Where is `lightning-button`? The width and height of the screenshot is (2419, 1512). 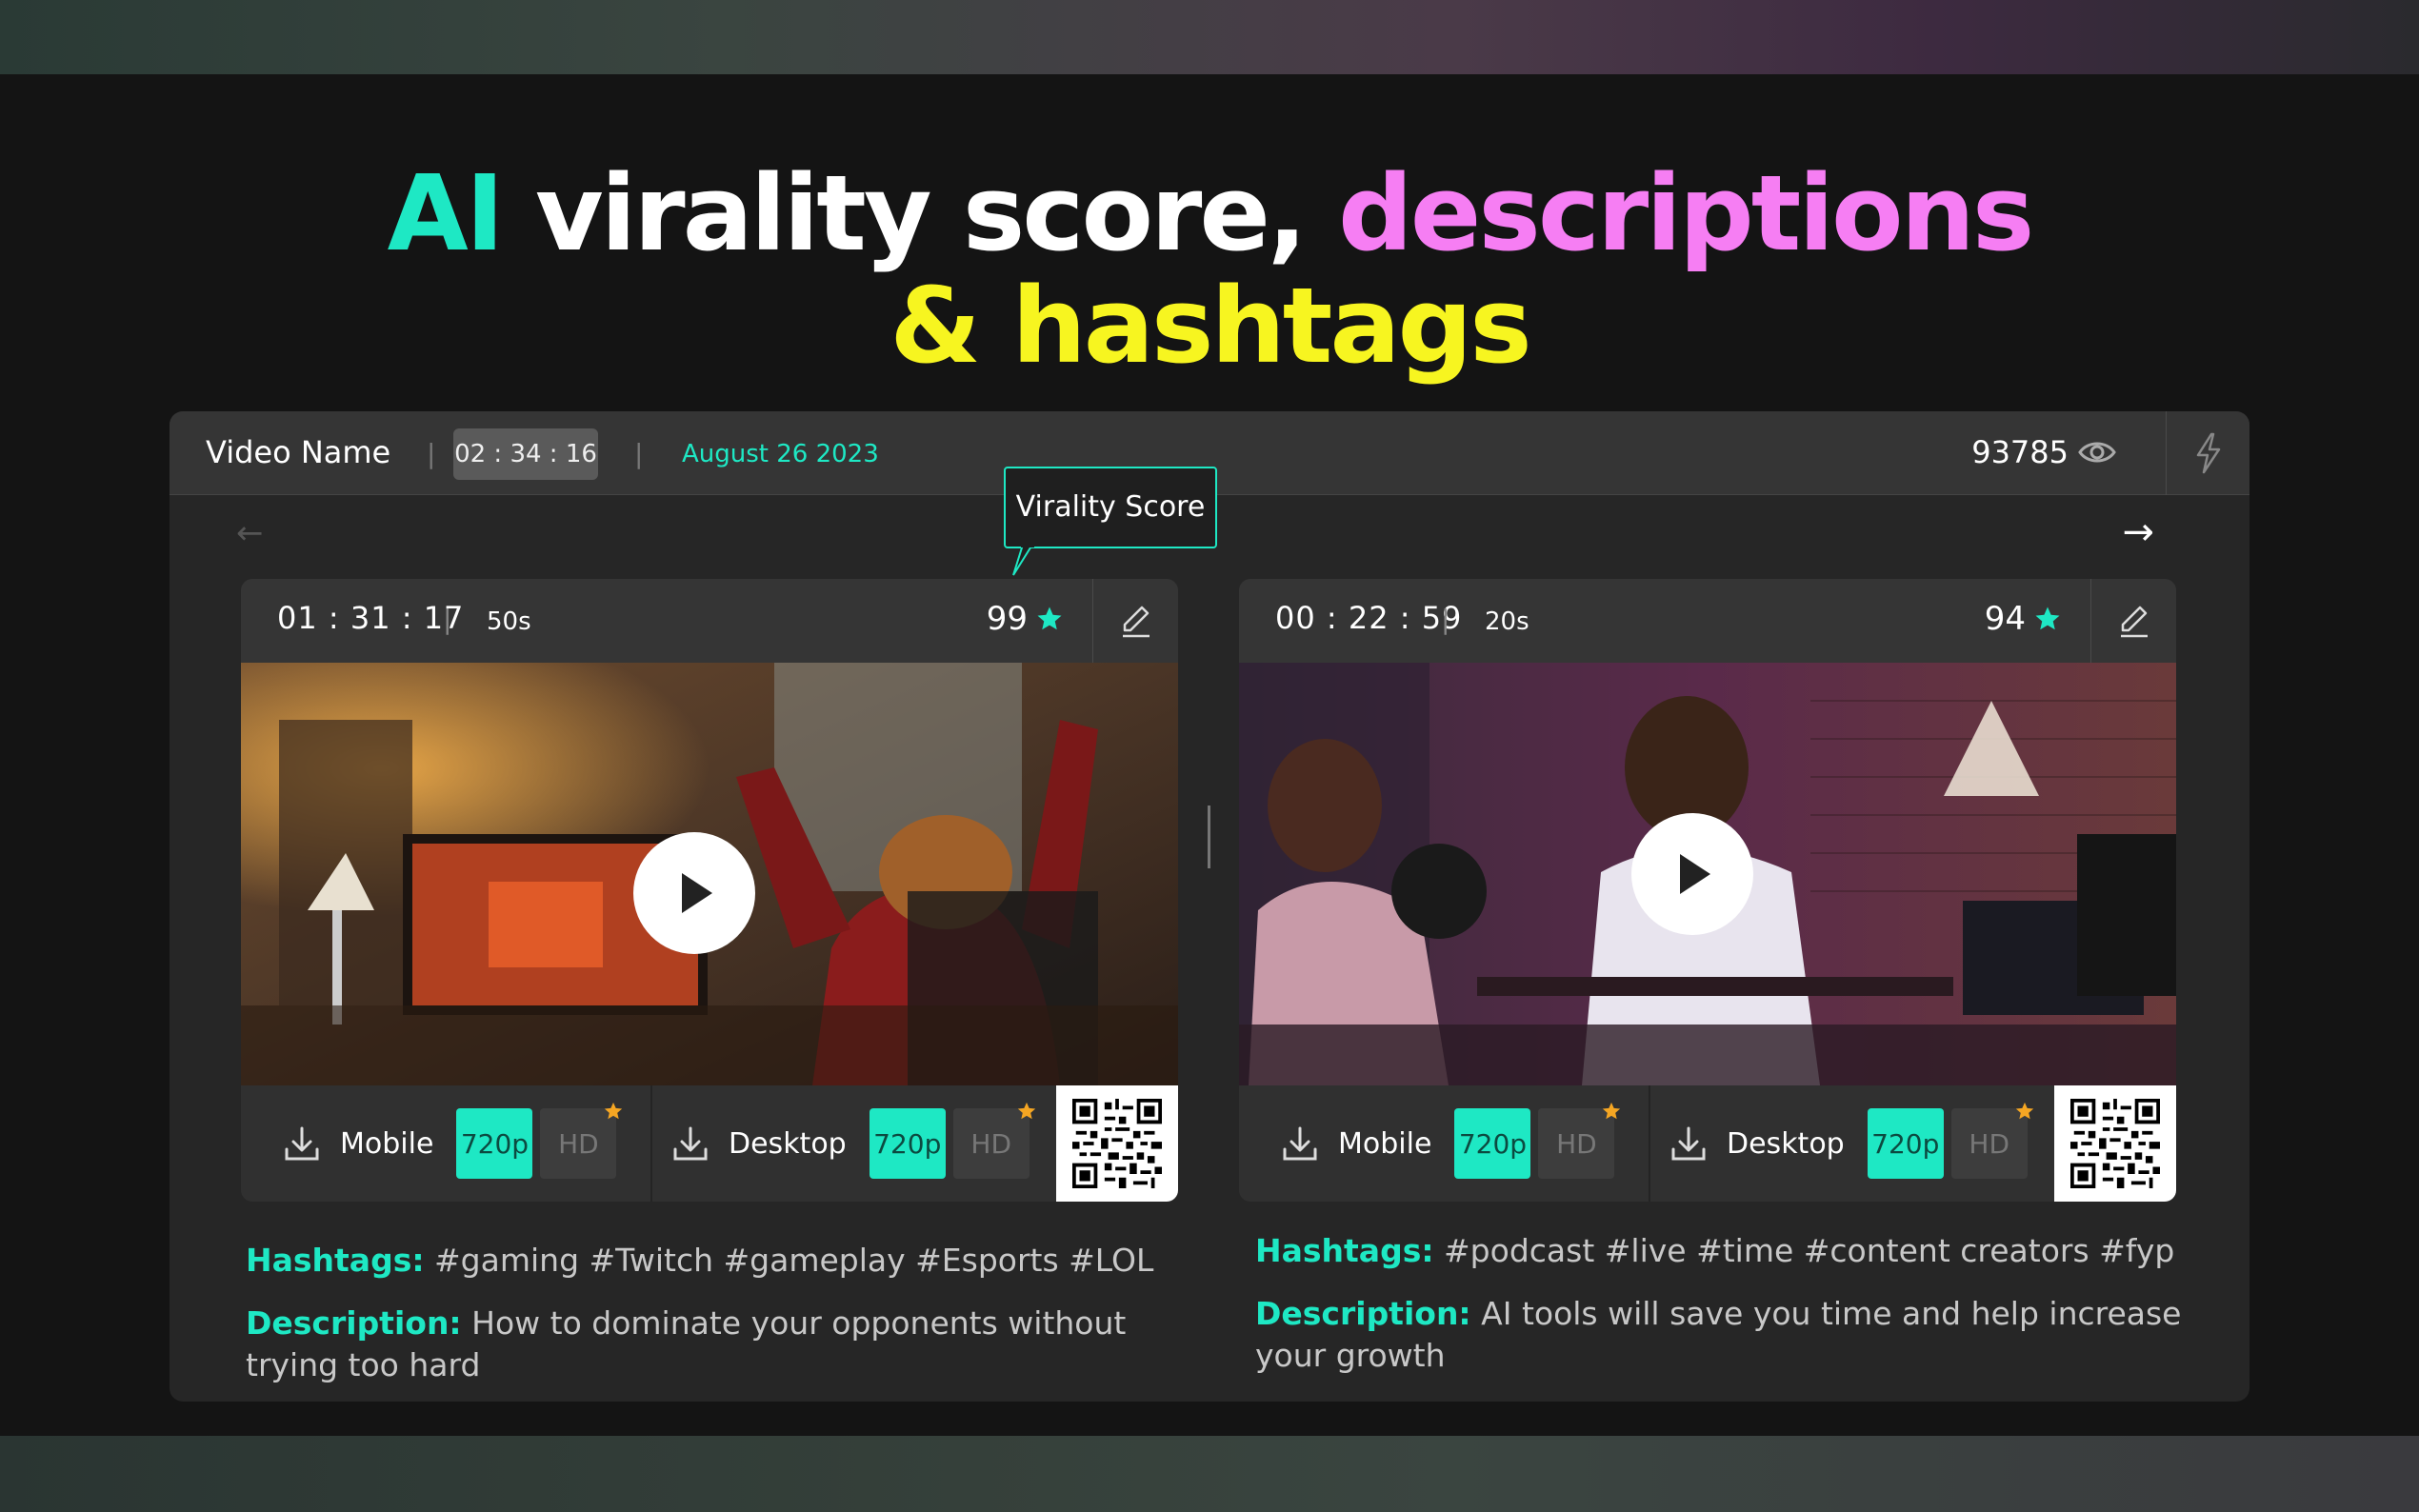
lightning-button is located at coordinates (2207, 453).